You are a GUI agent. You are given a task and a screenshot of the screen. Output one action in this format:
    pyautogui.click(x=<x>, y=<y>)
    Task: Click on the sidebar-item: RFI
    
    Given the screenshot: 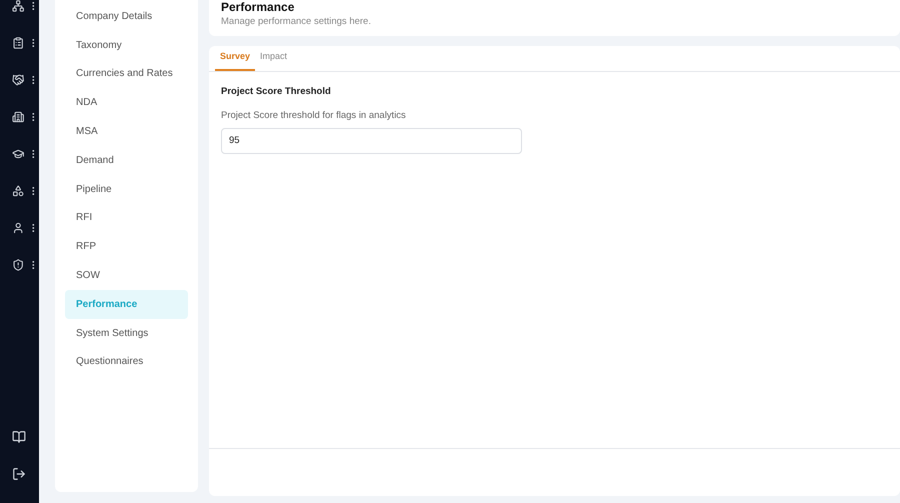 What is the action you would take?
    pyautogui.click(x=126, y=218)
    